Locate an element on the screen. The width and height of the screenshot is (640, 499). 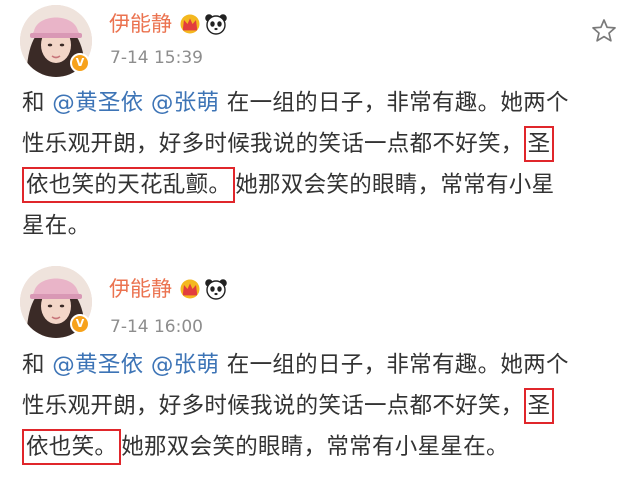
text-line: 依也笑。 她那双会笑的眼睛，常常有小星星在。 is located at coordinates (322, 447).